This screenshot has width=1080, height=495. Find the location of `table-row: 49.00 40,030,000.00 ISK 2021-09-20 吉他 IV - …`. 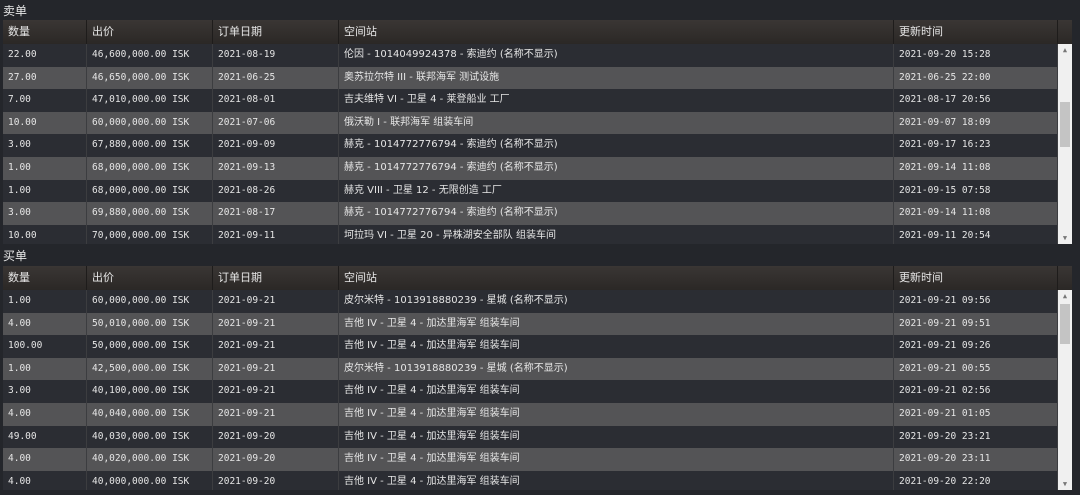

table-row: 49.00 40,030,000.00 ISK 2021-09-20 吉他 IV - … is located at coordinates (537, 437).